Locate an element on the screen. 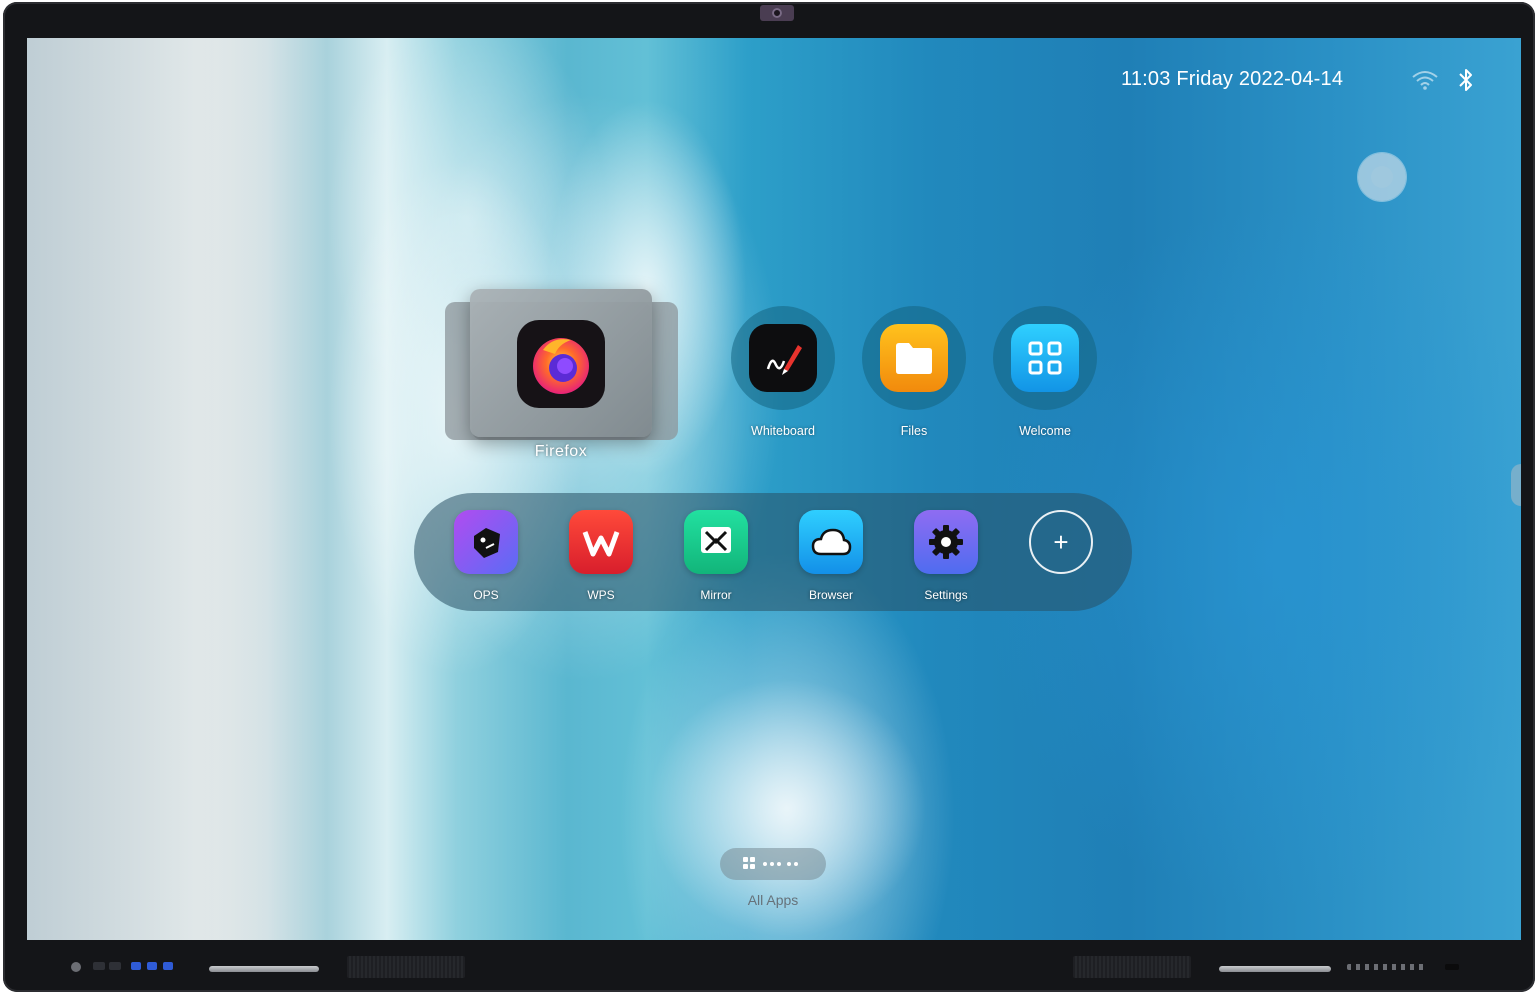 Image resolution: width=1538 pixels, height=994 pixels. gear-icon is located at coordinates (946, 542).